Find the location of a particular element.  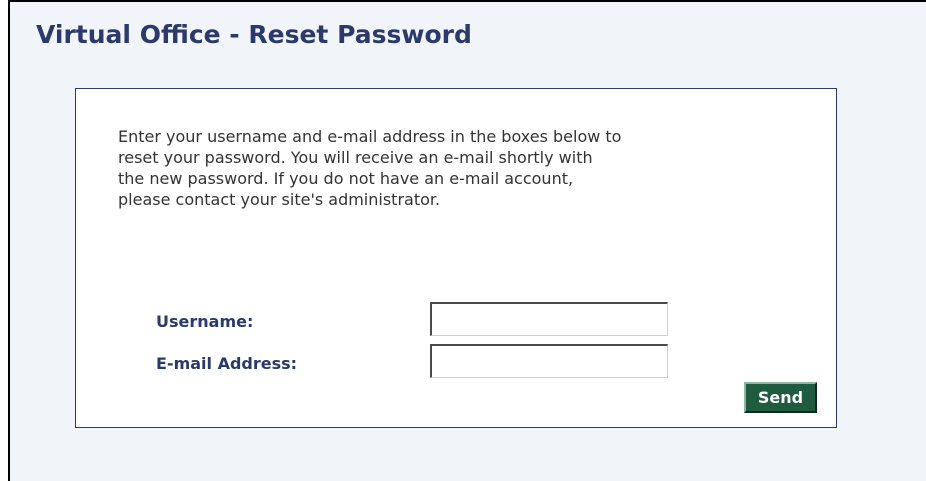

username-input is located at coordinates (549, 319).